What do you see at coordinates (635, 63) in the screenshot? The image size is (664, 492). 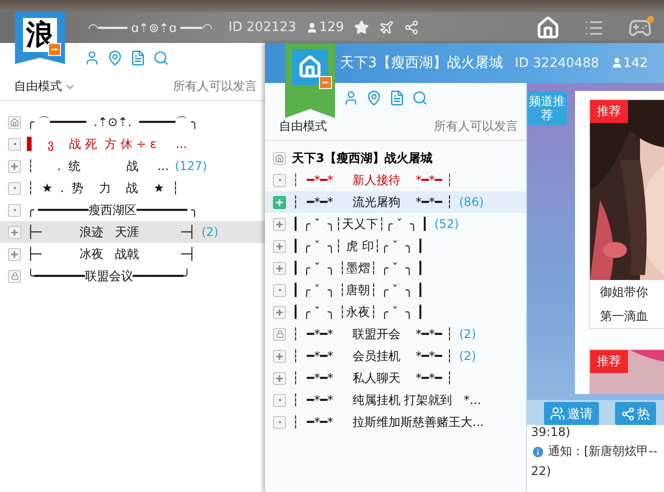 I see `member-count: 142` at bounding box center [635, 63].